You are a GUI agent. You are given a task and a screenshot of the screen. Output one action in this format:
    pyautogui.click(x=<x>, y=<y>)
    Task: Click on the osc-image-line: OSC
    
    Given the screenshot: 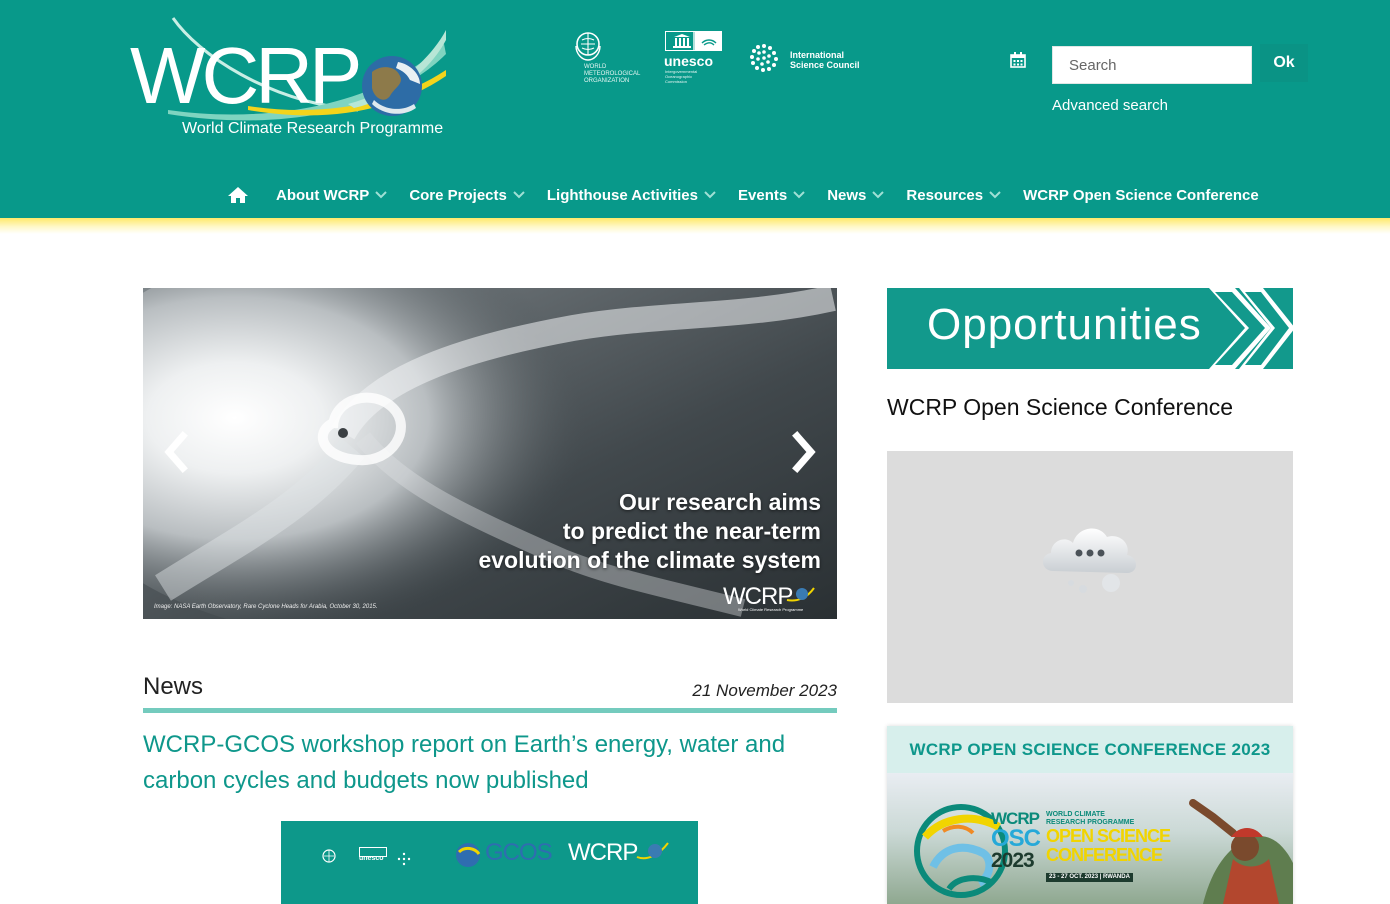 What is the action you would take?
    pyautogui.click(x=1016, y=838)
    